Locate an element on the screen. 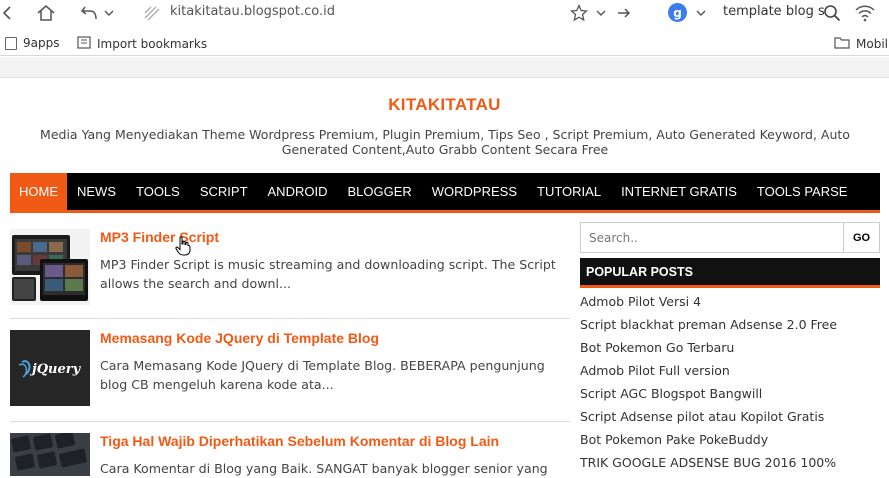 Image resolution: width=889 pixels, height=478 pixels. bookmarks-bar: 9apps Import bookmarks Mobil is located at coordinates (444, 44).